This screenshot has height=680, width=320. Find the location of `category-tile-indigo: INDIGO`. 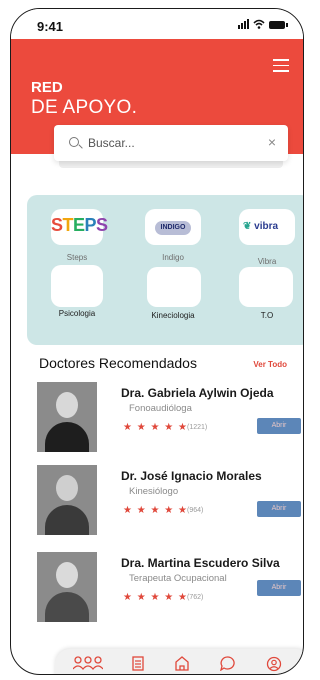

category-tile-indigo: INDIGO is located at coordinates (173, 227).